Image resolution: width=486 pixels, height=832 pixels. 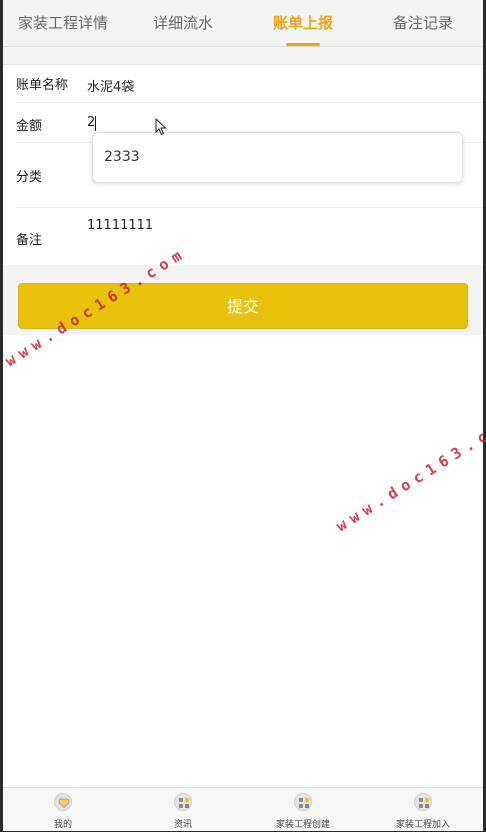 I want to click on nav-item-project-join: 家装工程加入, so click(x=423, y=809).